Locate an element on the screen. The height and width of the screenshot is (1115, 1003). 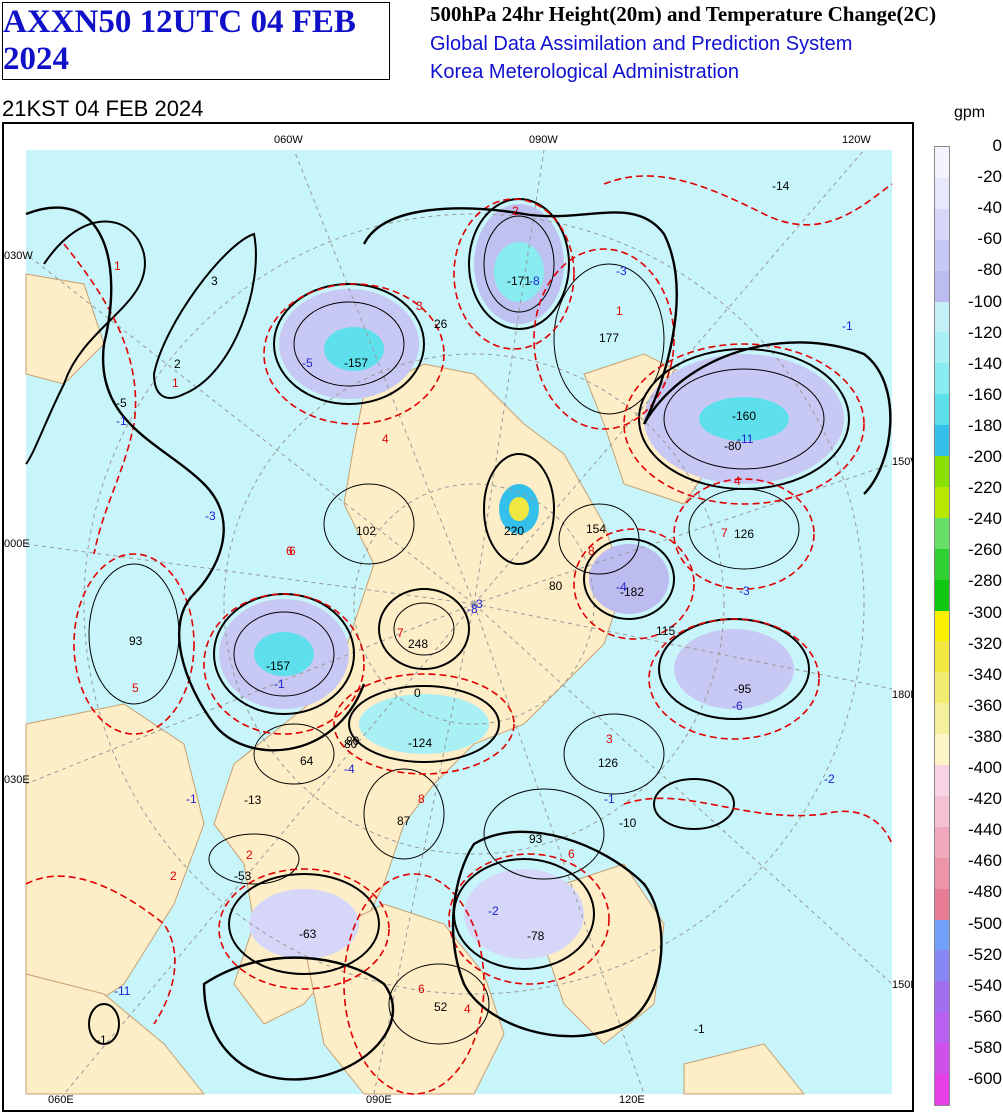
height-center-label: 64 is located at coordinates (307, 761).